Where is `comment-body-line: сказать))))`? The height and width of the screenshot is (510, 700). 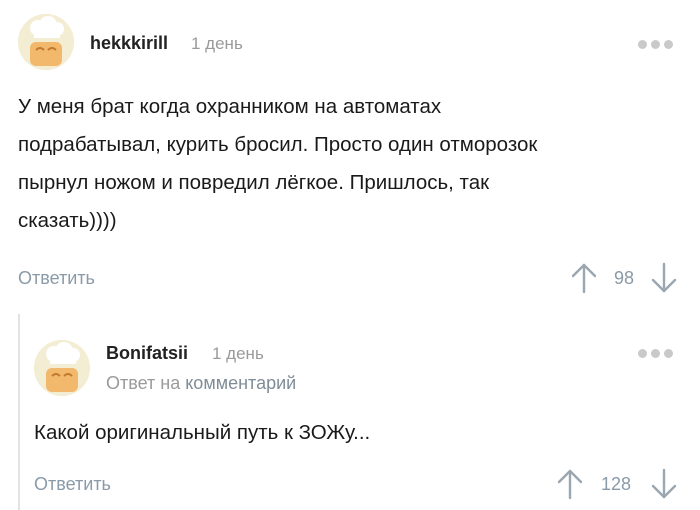 comment-body-line: сказать)))) is located at coordinates (67, 220).